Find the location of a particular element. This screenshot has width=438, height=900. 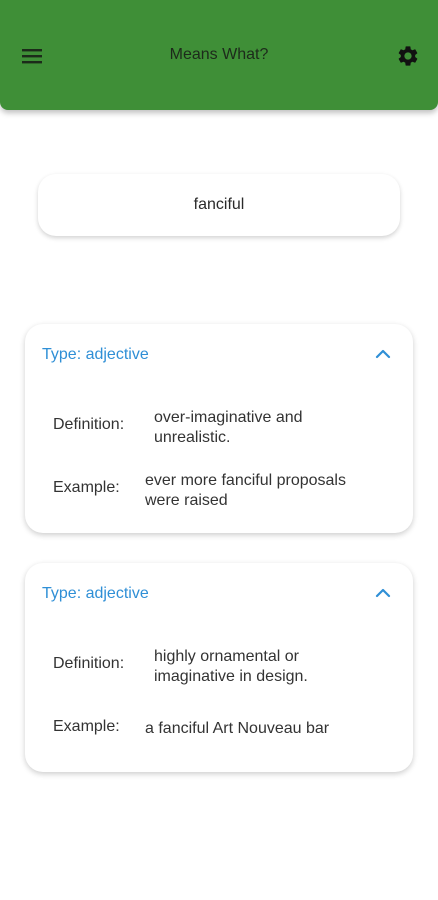

gear-icon is located at coordinates (408, 56).